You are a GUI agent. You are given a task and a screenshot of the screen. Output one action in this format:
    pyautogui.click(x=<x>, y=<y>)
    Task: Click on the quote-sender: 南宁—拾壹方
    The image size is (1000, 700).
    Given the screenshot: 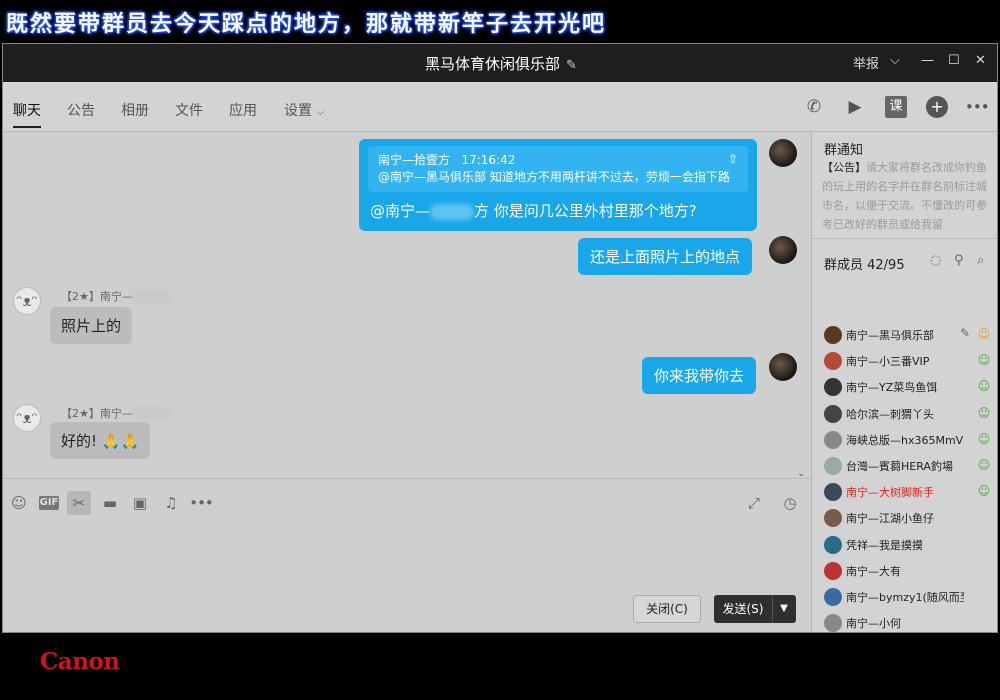 What is the action you would take?
    pyautogui.click(x=414, y=160)
    